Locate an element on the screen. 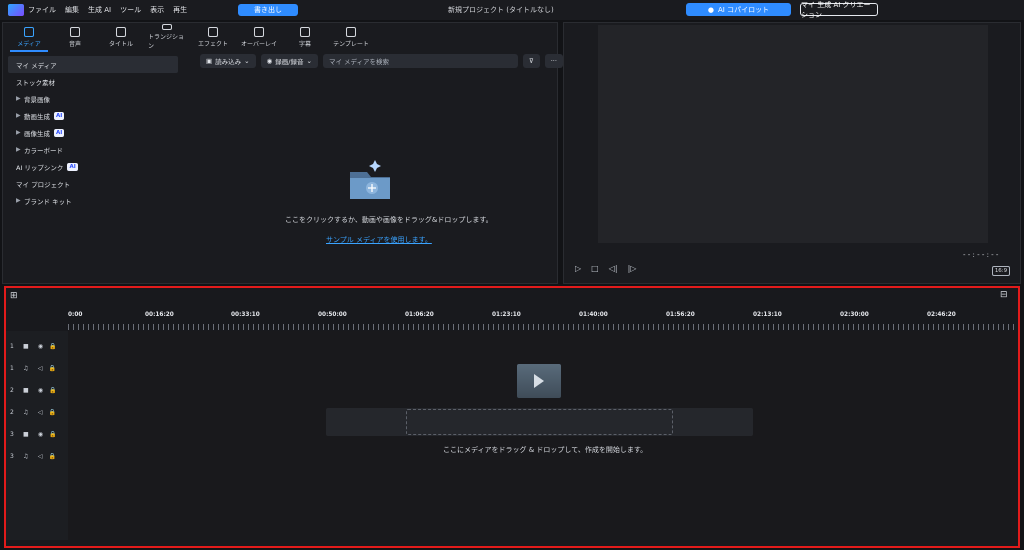 Image resolution: width=1024 pixels, height=550 pixels. stop-icon: □ is located at coordinates (595, 268).